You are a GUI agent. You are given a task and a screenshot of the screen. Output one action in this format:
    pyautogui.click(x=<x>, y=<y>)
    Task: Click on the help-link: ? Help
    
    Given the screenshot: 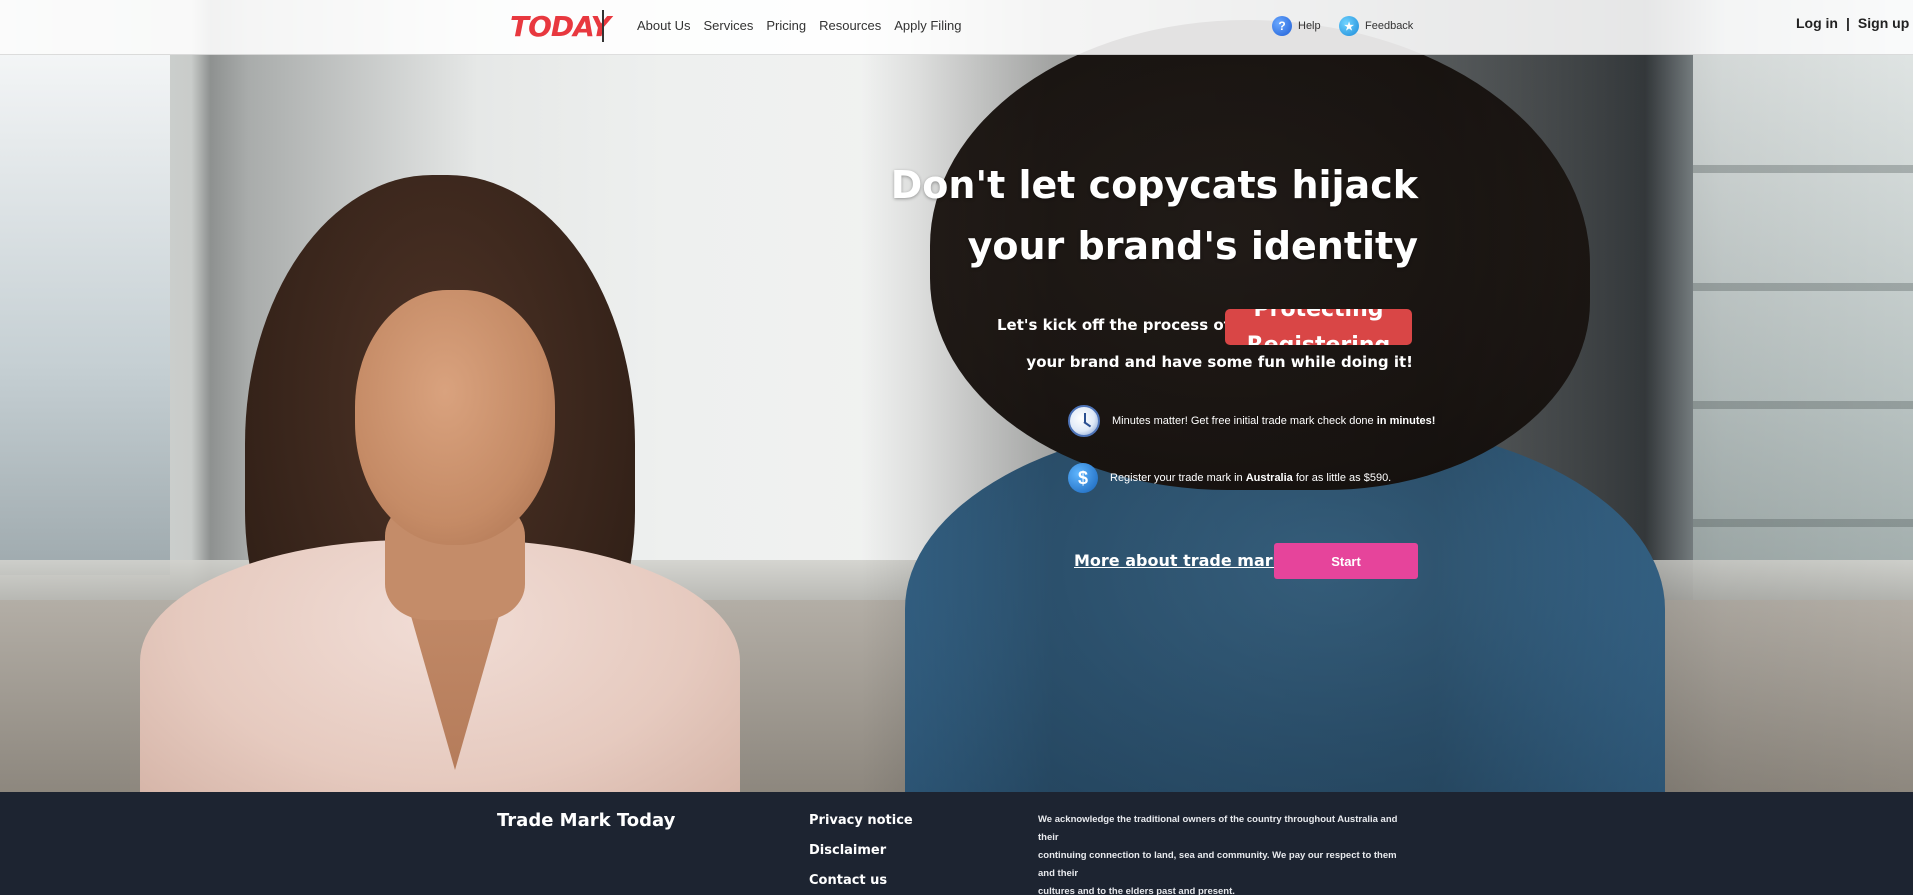 What is the action you would take?
    pyautogui.click(x=1296, y=26)
    